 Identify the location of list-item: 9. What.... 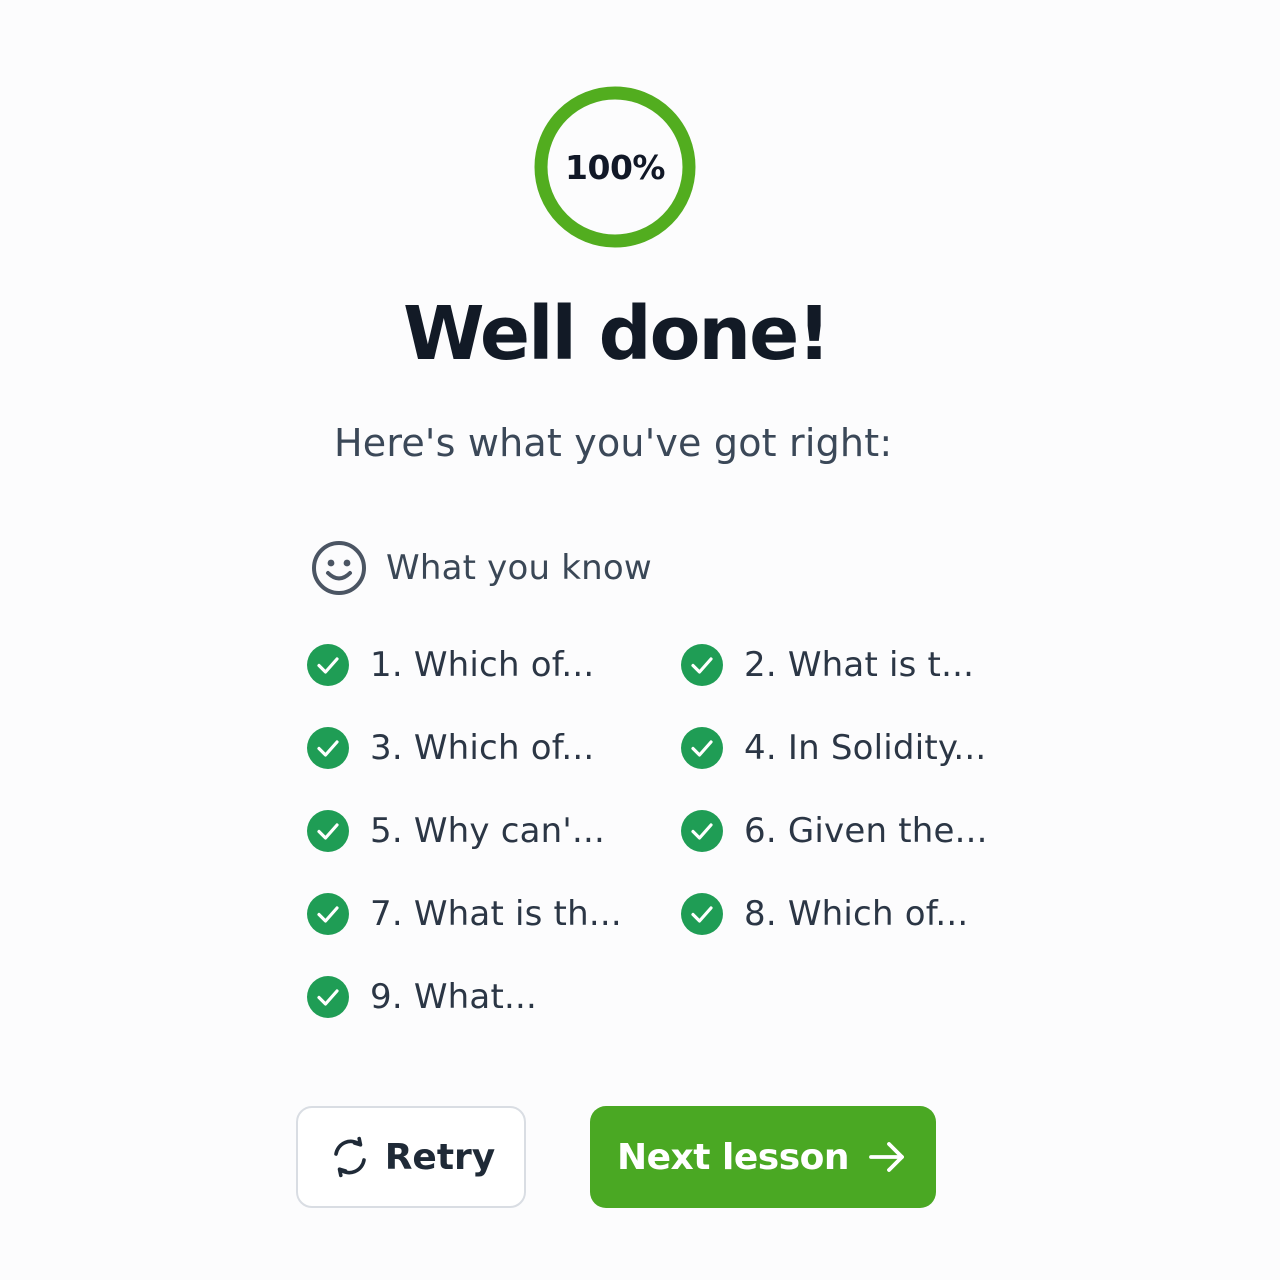
(421, 997).